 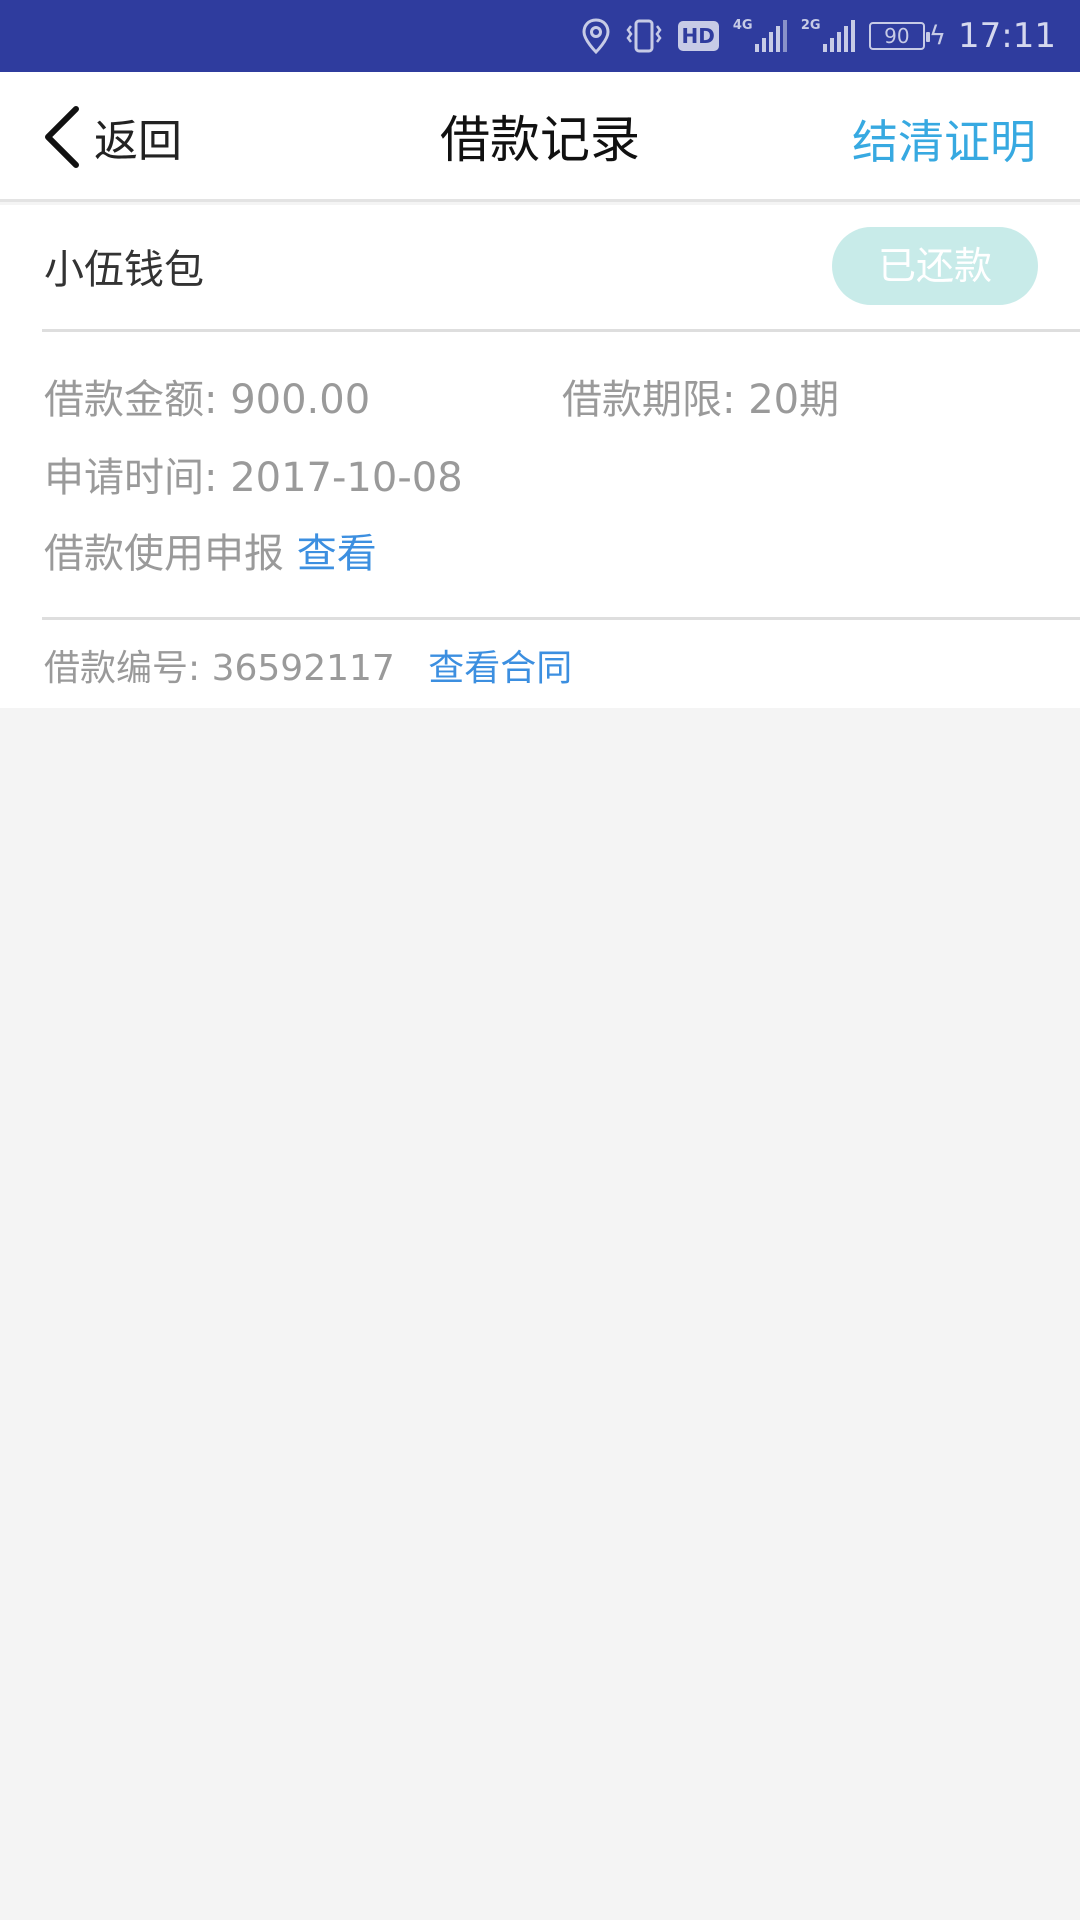 I want to click on loan-term-label: 借款期限:, so click(x=649, y=400).